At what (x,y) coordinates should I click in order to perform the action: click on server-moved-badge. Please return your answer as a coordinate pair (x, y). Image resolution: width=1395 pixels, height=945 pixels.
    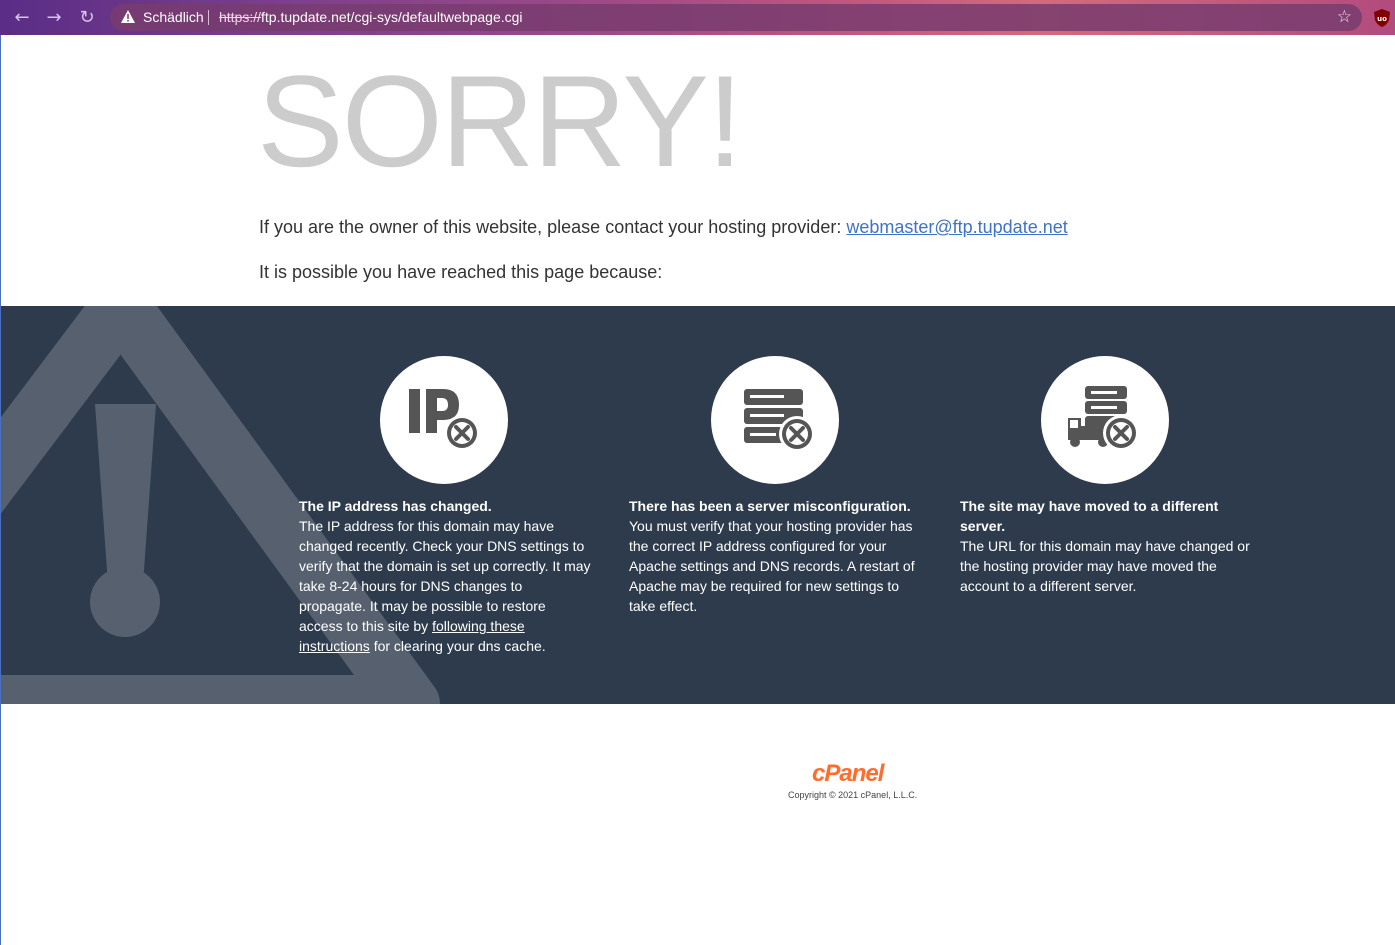
    Looking at the image, I should click on (1105, 420).